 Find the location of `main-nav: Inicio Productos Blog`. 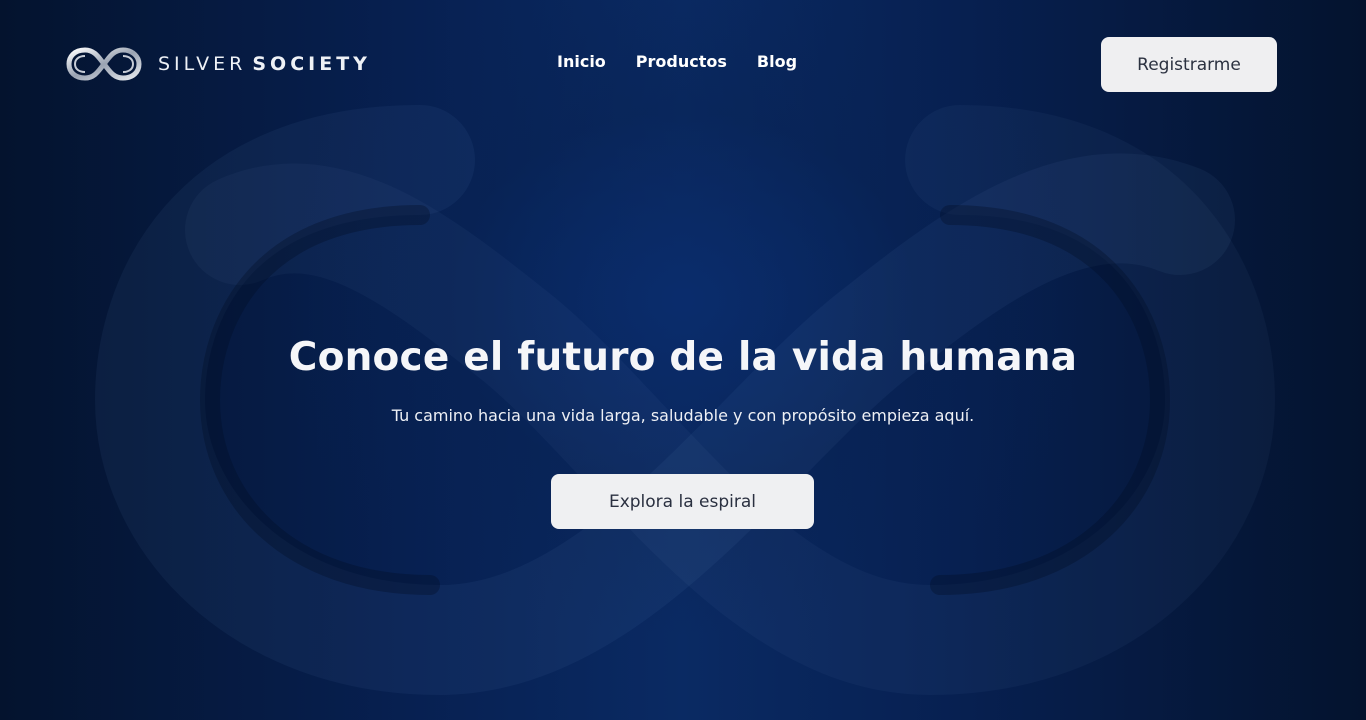

main-nav: Inicio Productos Blog is located at coordinates (677, 61).